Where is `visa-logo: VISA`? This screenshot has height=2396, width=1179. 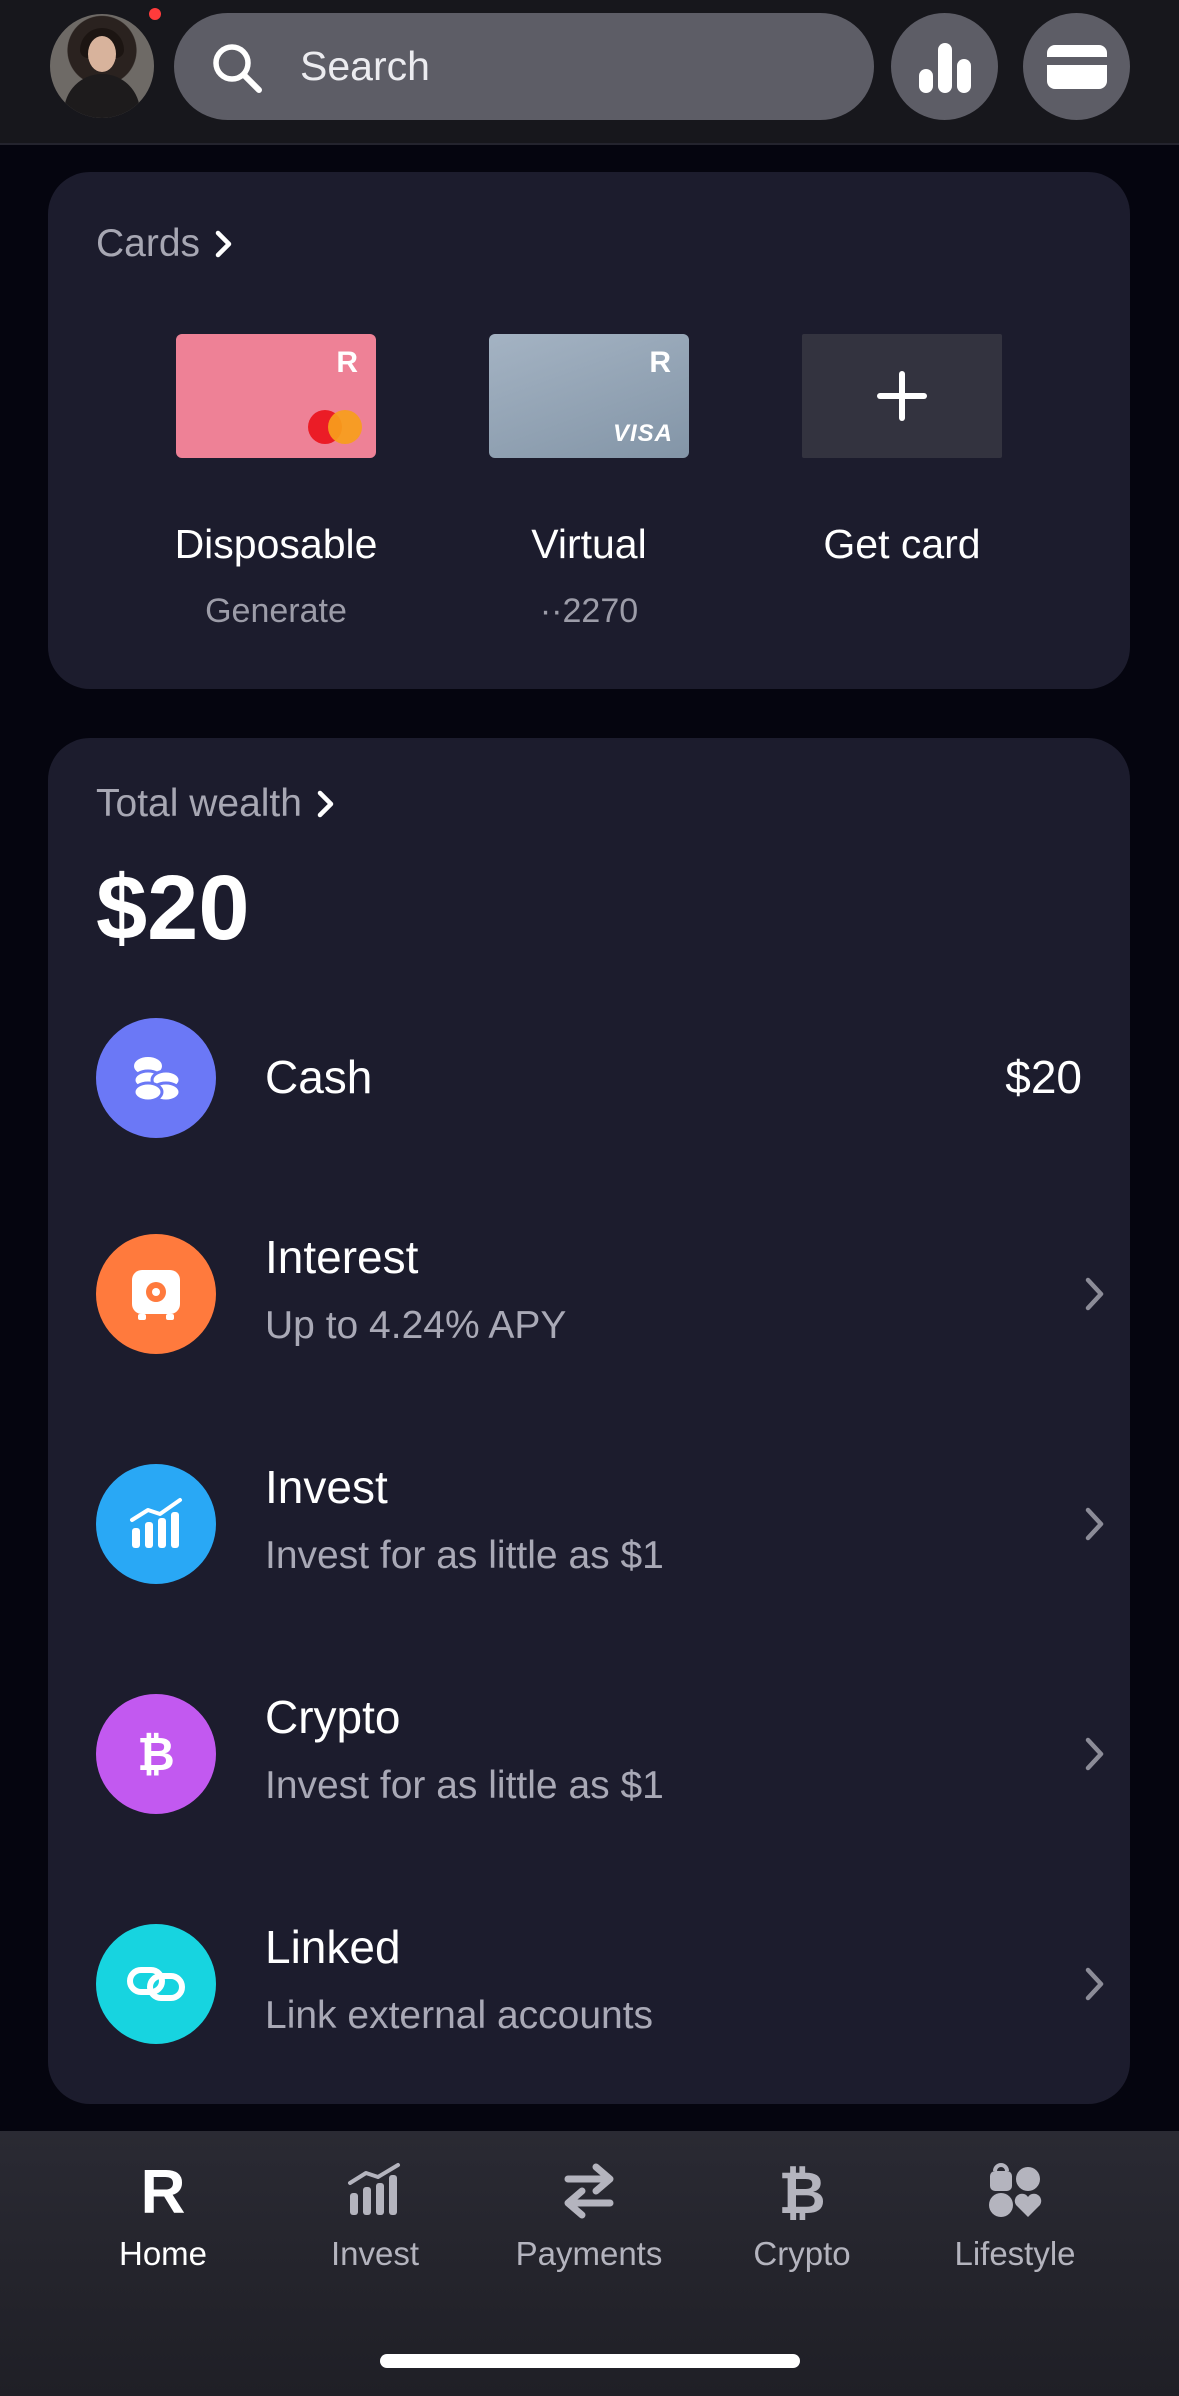 visa-logo: VISA is located at coordinates (642, 433).